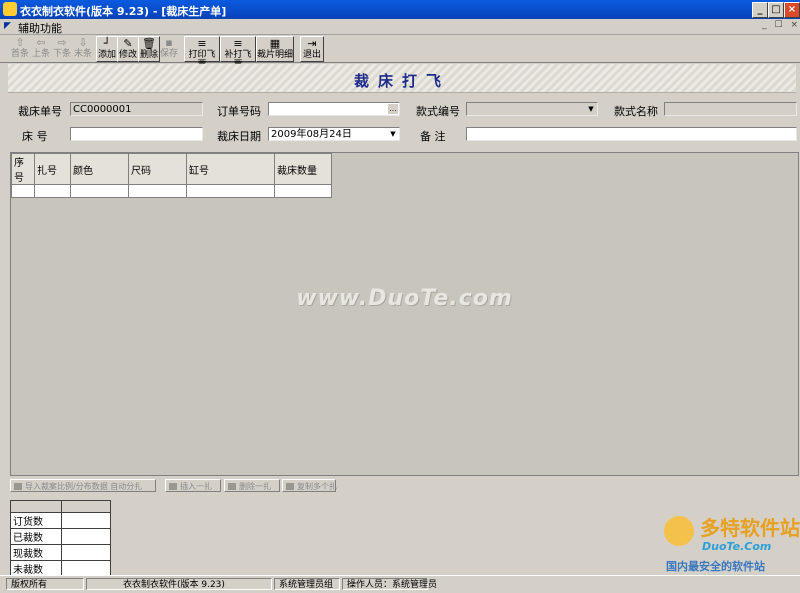 The image size is (800, 593). I want to click on bed-no-label: 床 号, so click(35, 136).